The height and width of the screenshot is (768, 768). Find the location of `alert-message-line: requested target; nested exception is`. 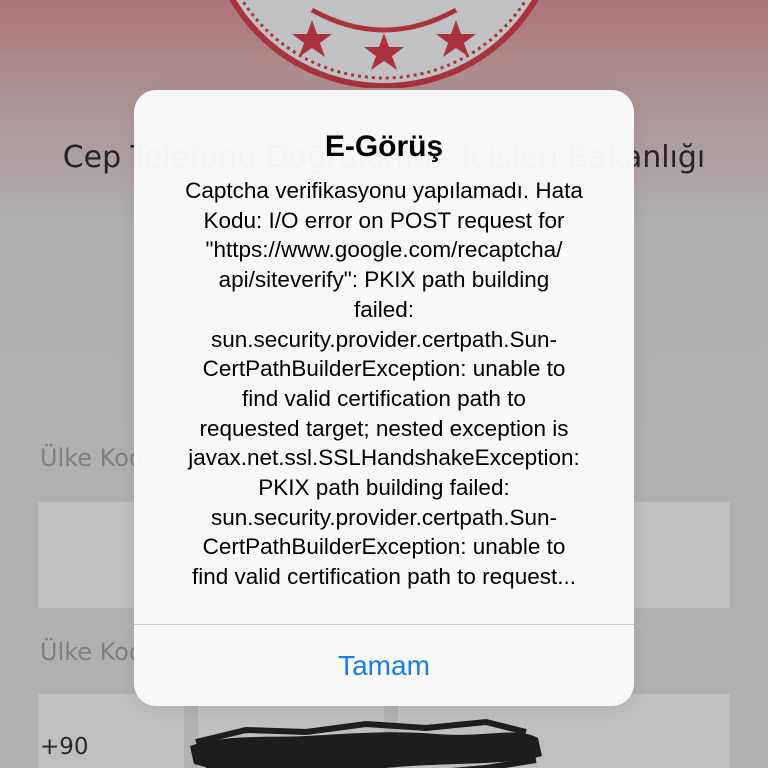

alert-message-line: requested target; nested exception is is located at coordinates (384, 428).